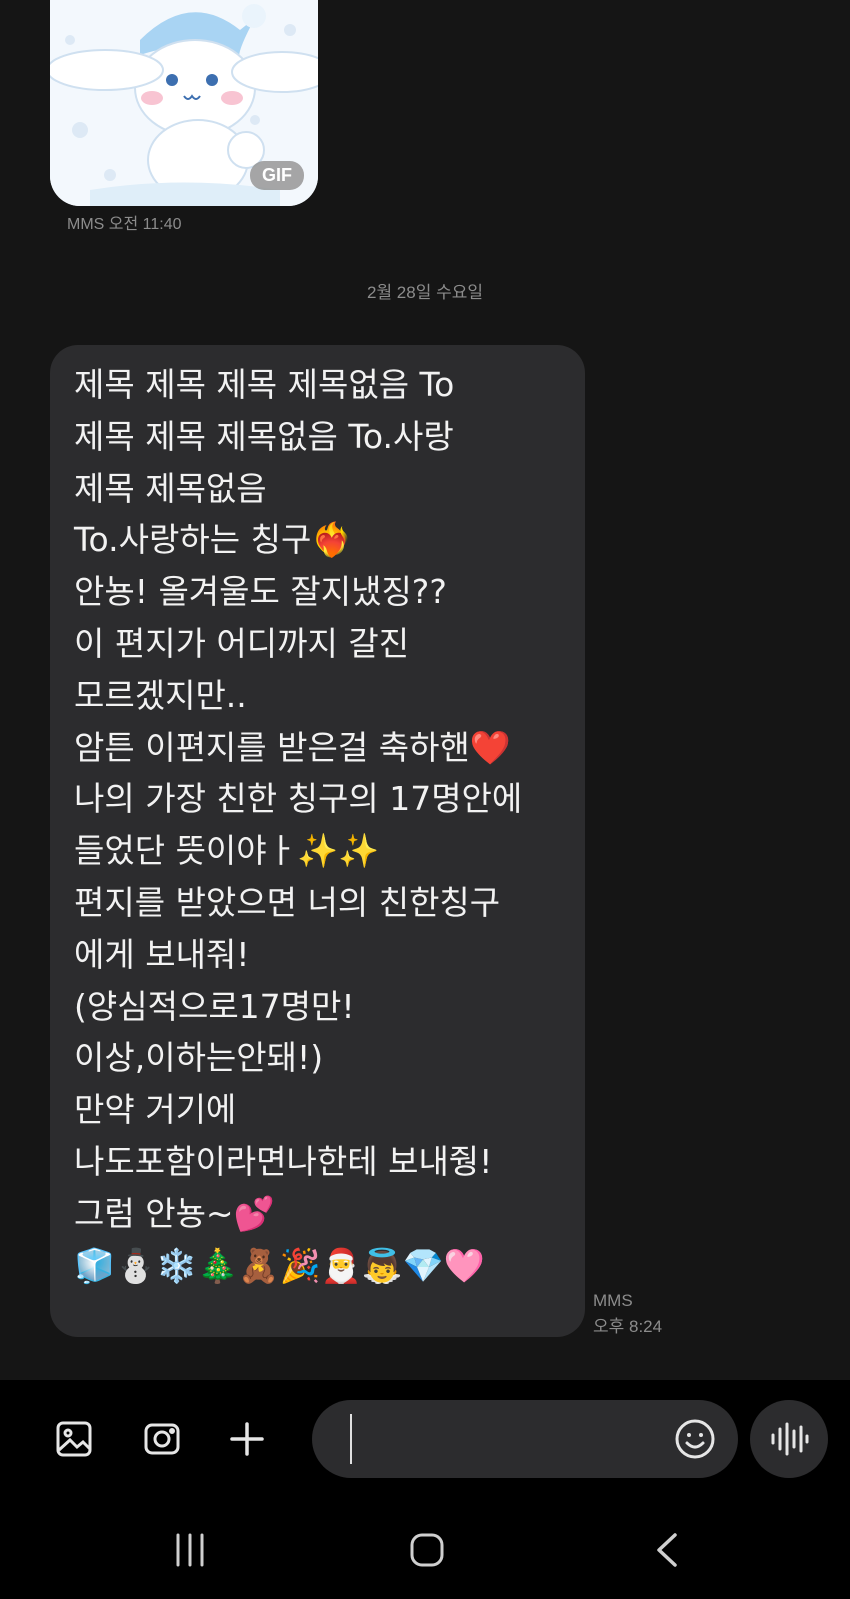 Image resolution: width=850 pixels, height=1599 pixels. What do you see at coordinates (227, 851) in the screenshot?
I see `message-line: 들었단 뜻이야ㅏ✨✨` at bounding box center [227, 851].